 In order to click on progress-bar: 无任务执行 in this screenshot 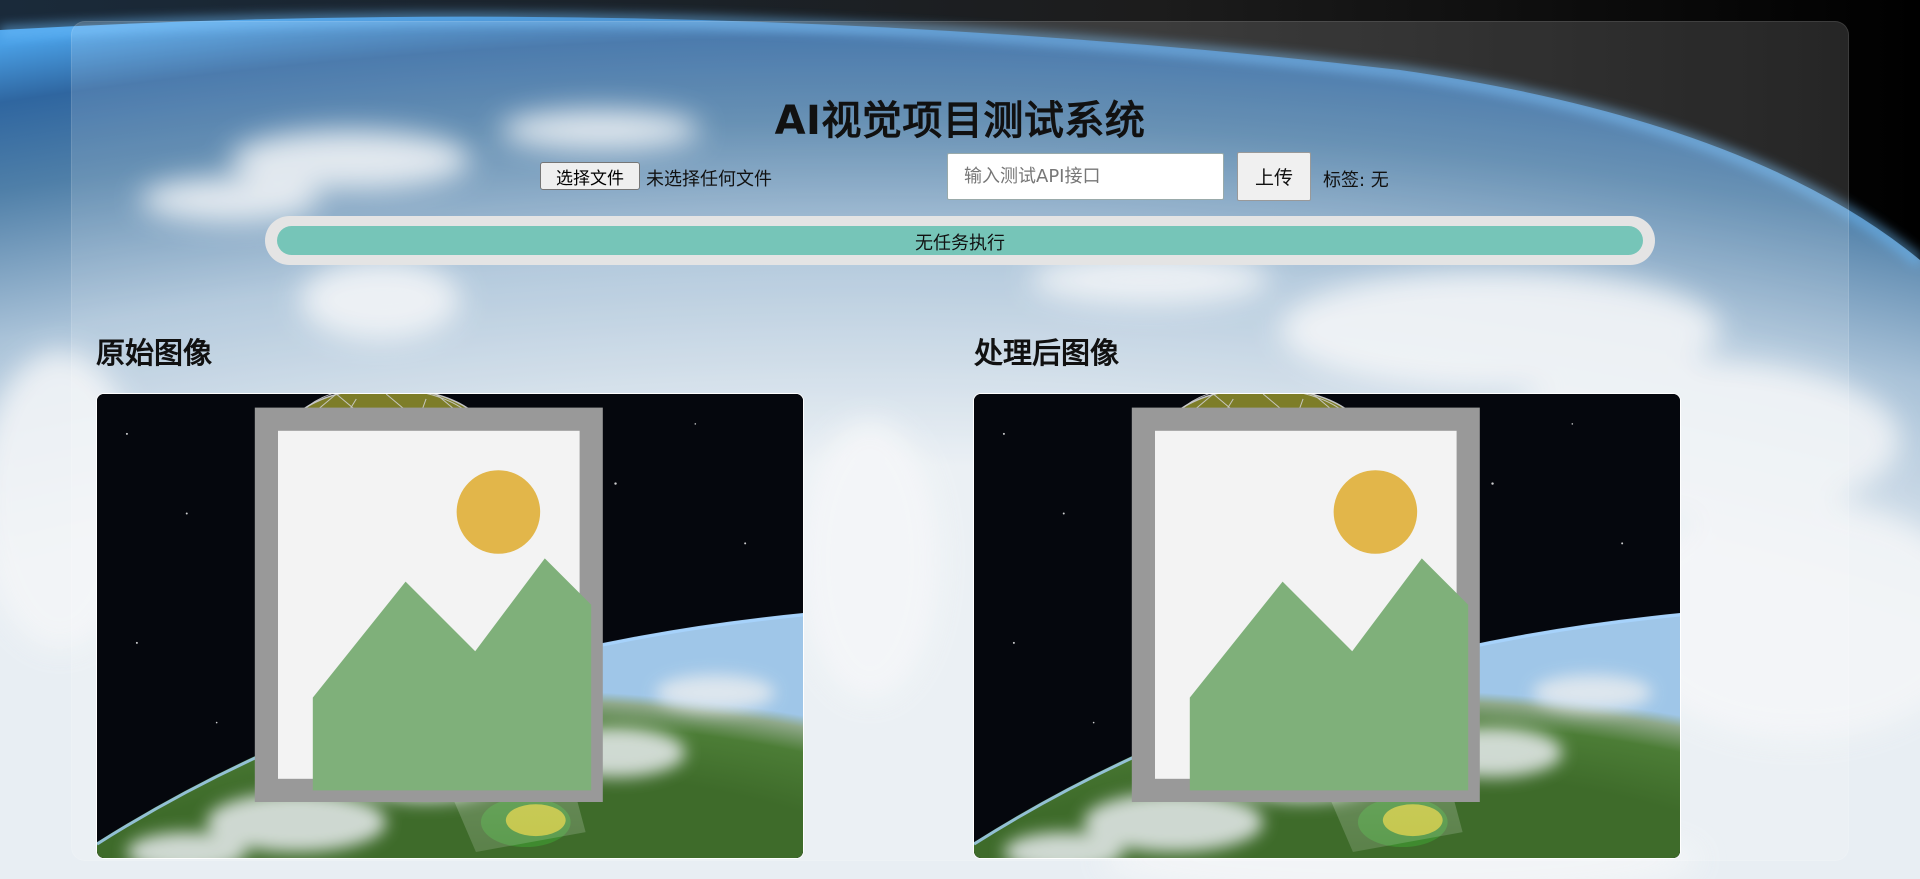, I will do `click(960, 240)`.